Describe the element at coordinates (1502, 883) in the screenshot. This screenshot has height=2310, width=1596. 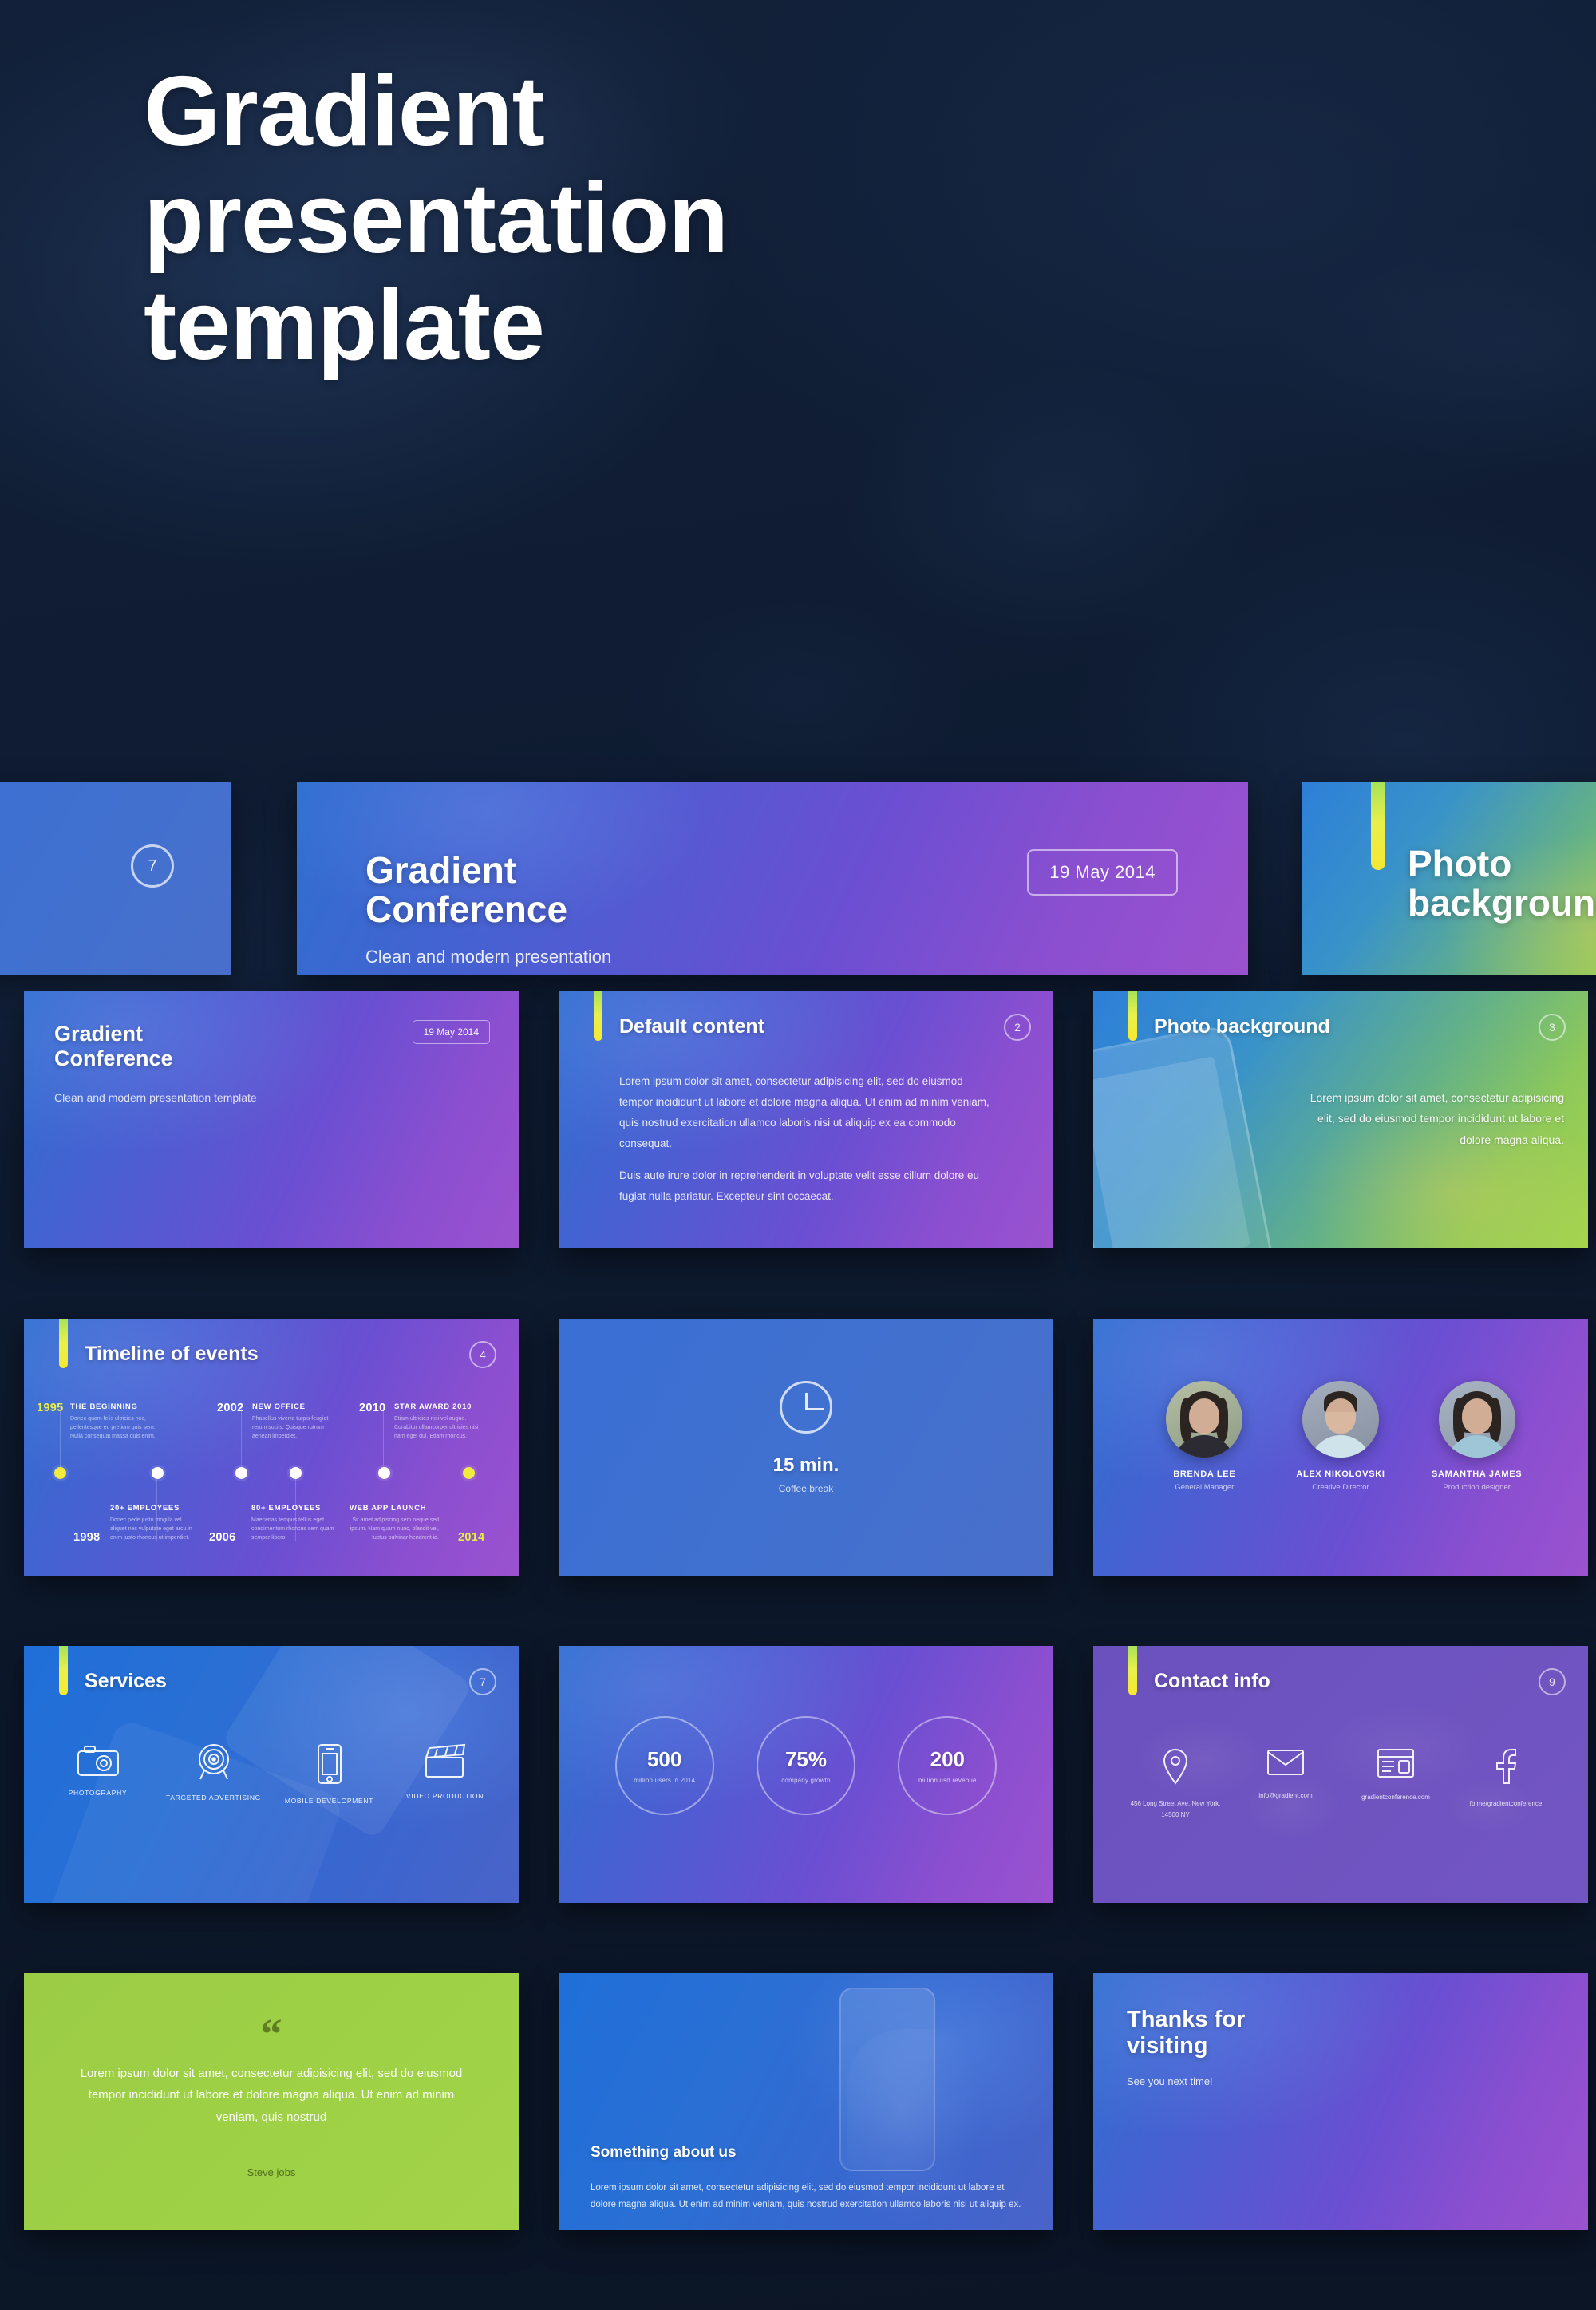
I see `featured-photo-title: Photo background` at that location.